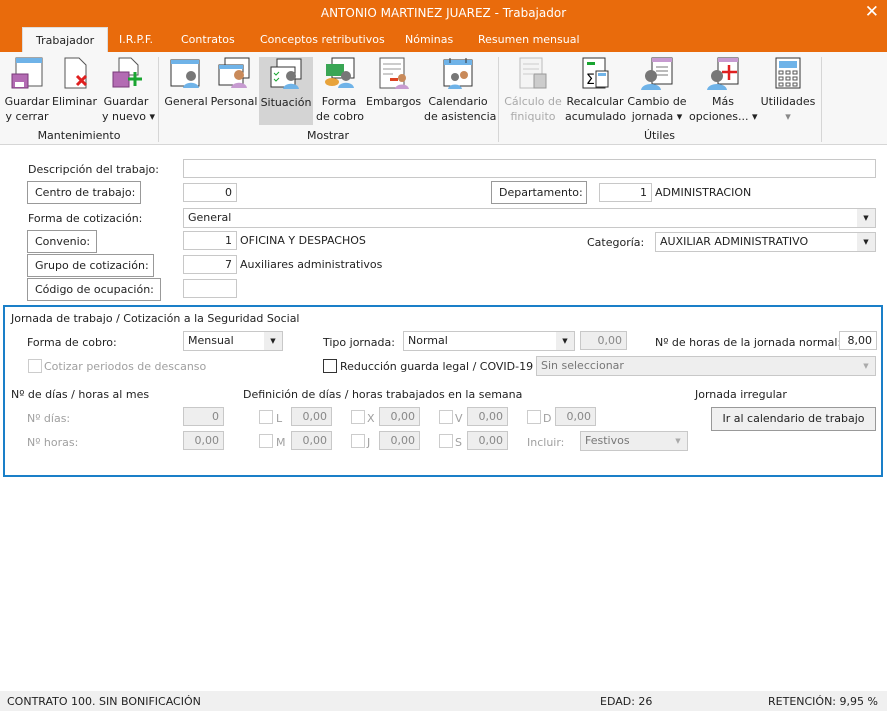  I want to click on day-v-input: 0,00, so click(487, 416).